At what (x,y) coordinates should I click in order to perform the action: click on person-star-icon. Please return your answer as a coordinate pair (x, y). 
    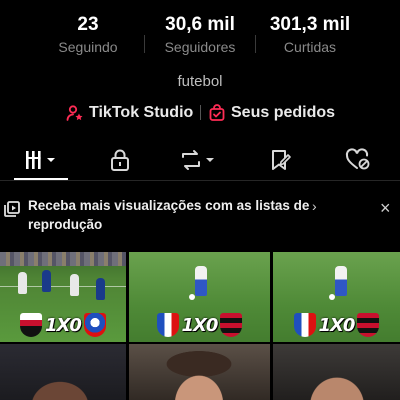
    Looking at the image, I should click on (75, 113).